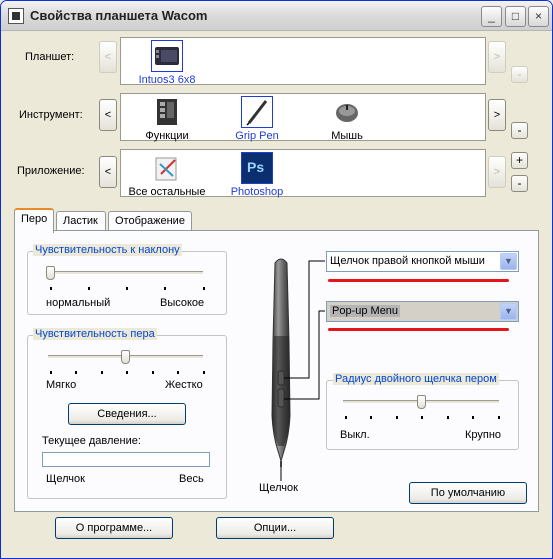  What do you see at coordinates (497, 115) in the screenshot?
I see `tool-next-button: >` at bounding box center [497, 115].